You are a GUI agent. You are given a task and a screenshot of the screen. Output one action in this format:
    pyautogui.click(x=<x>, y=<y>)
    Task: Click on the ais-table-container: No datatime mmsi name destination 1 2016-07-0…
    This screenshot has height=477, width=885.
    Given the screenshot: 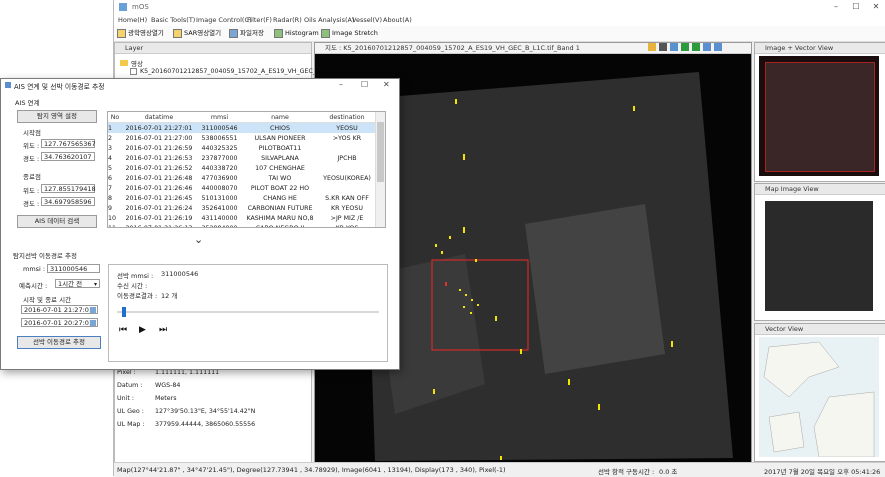 What is the action you would take?
    pyautogui.click(x=246, y=169)
    